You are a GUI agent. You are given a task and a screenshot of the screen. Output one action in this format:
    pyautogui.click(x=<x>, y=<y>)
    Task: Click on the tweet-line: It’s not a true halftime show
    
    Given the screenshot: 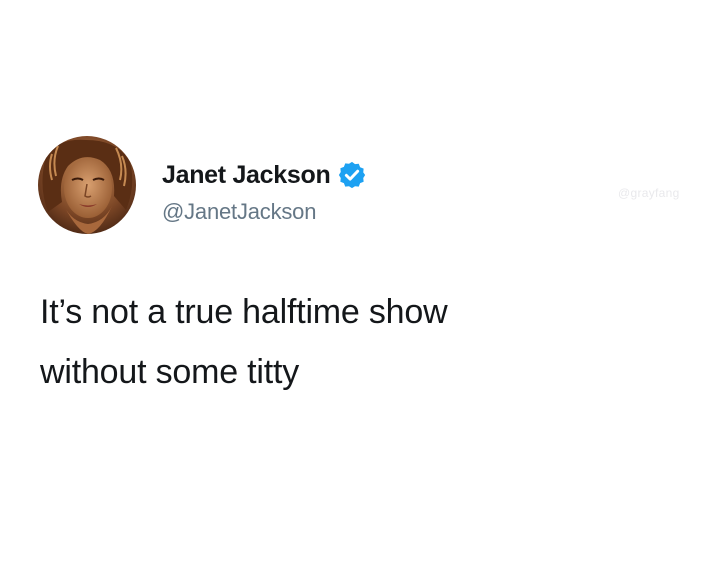 What is the action you would take?
    pyautogui.click(x=244, y=312)
    